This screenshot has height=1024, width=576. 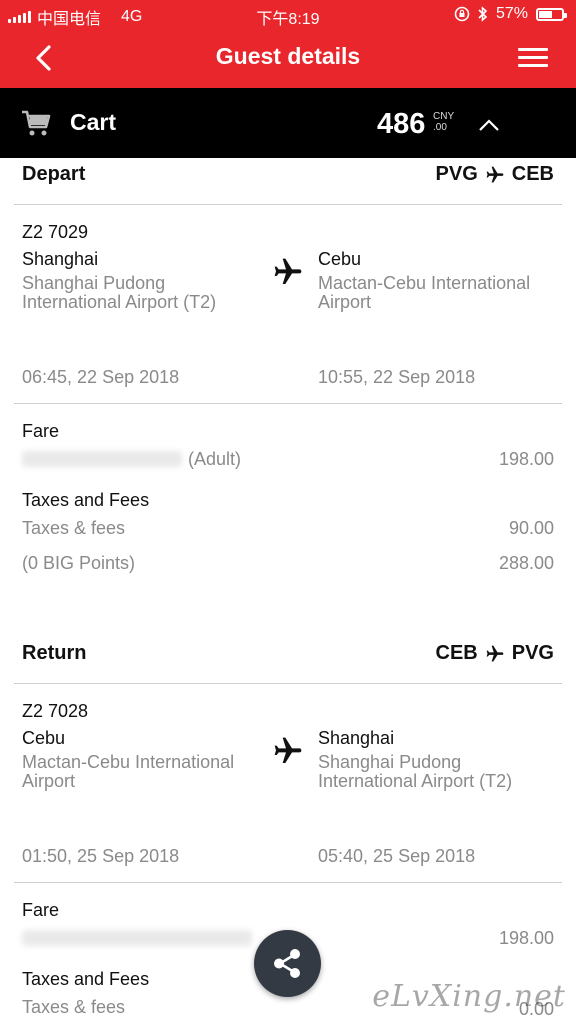 I want to click on app-header: Guest details, so click(x=288, y=59).